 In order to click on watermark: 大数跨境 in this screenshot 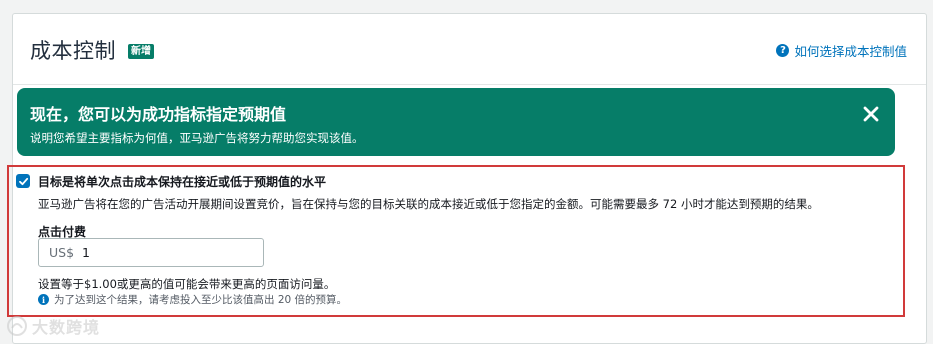, I will do `click(53, 326)`.